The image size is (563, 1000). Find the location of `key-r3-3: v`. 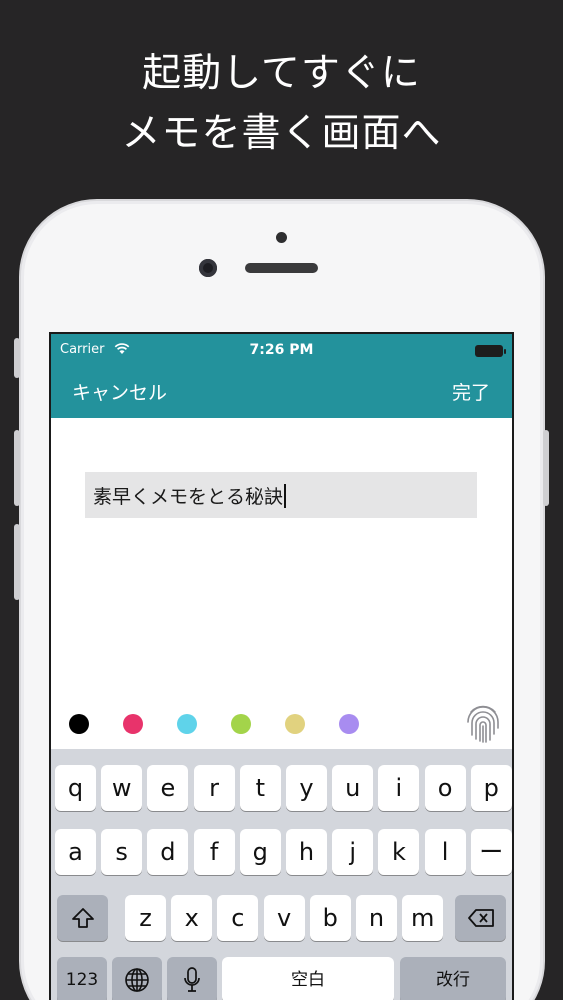

key-r3-3: v is located at coordinates (284, 918).